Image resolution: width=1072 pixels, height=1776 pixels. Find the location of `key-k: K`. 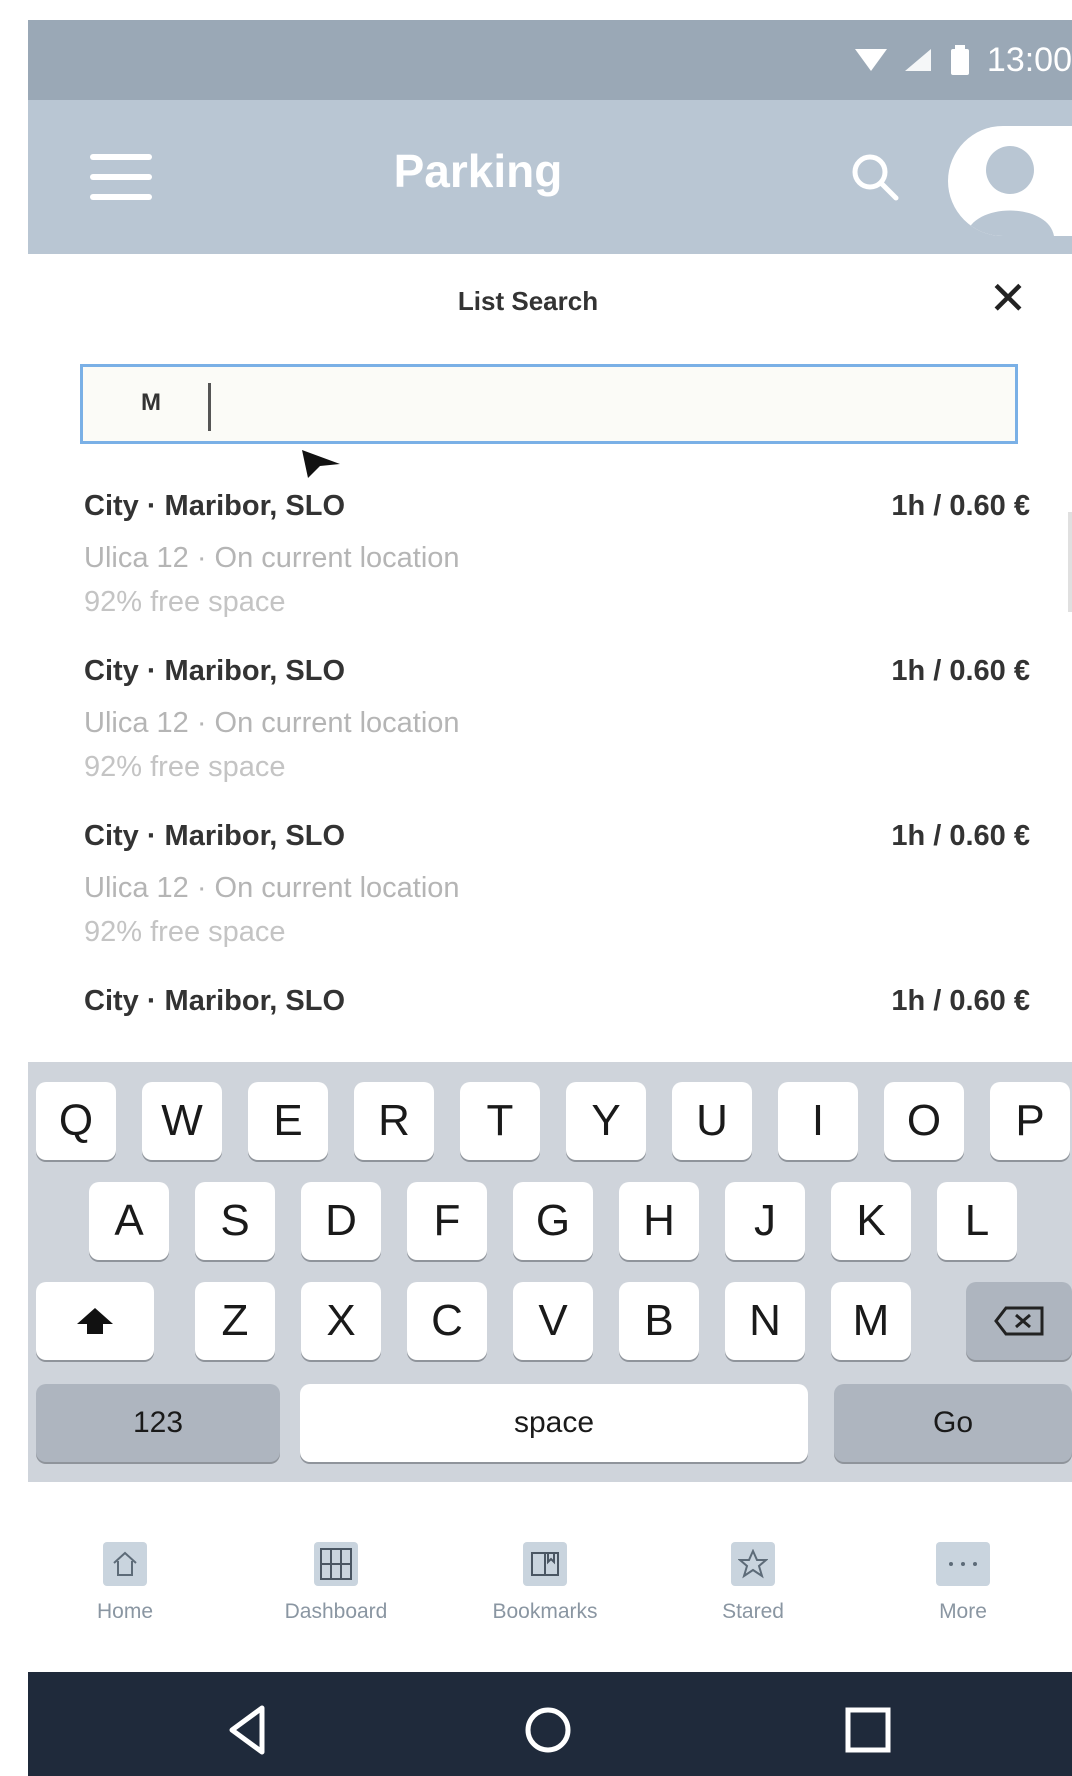

key-k: K is located at coordinates (871, 1221).